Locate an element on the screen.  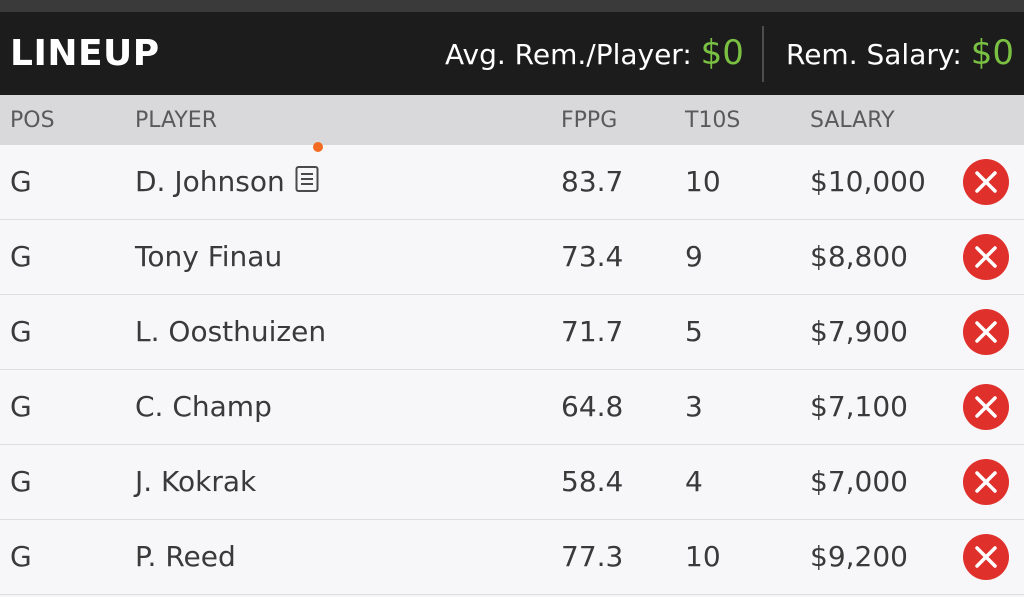
table-row: G D. Johnson 83.7 10 $10,000 is located at coordinates (512, 181).